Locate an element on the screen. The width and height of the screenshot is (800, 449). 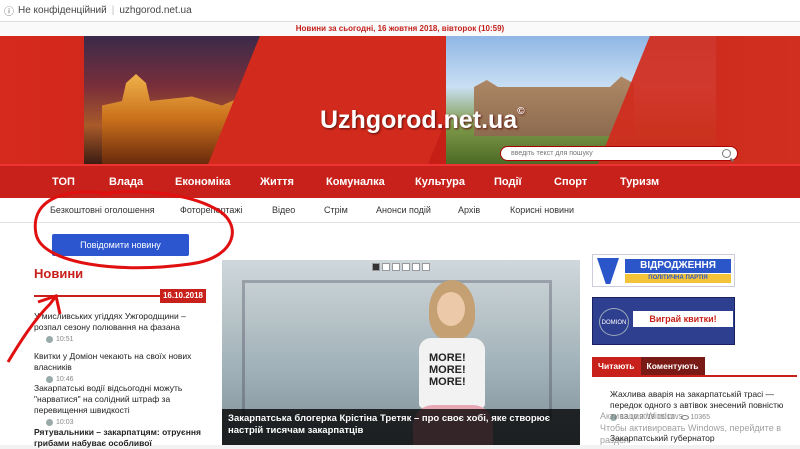
site-title: Uzhgorod.net.ua is located at coordinates (419, 120).